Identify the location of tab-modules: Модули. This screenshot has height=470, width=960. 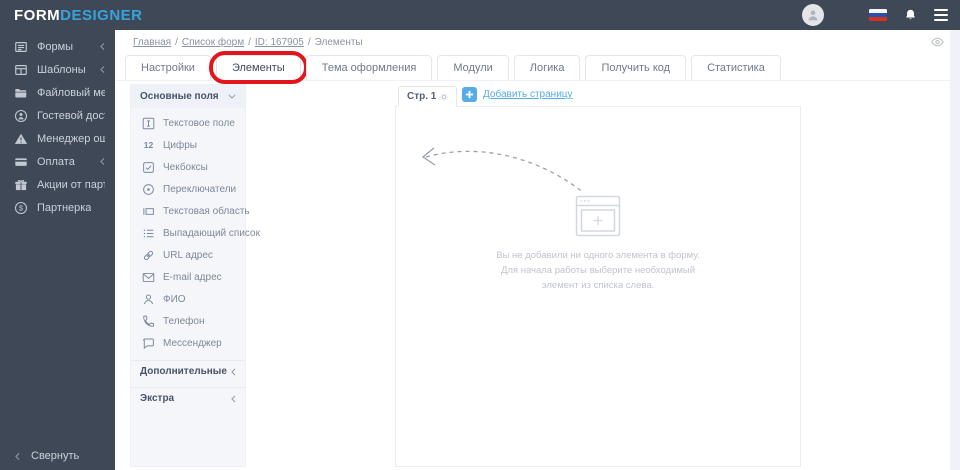
(473, 67).